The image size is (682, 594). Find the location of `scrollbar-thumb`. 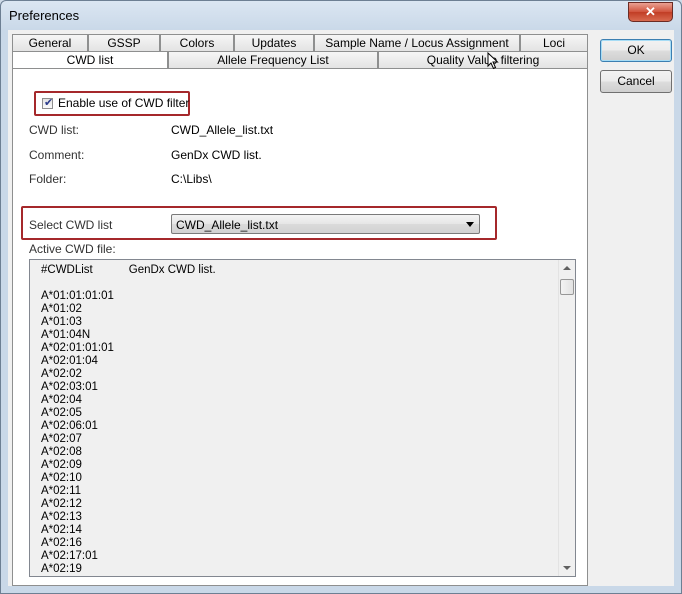

scrollbar-thumb is located at coordinates (567, 287).